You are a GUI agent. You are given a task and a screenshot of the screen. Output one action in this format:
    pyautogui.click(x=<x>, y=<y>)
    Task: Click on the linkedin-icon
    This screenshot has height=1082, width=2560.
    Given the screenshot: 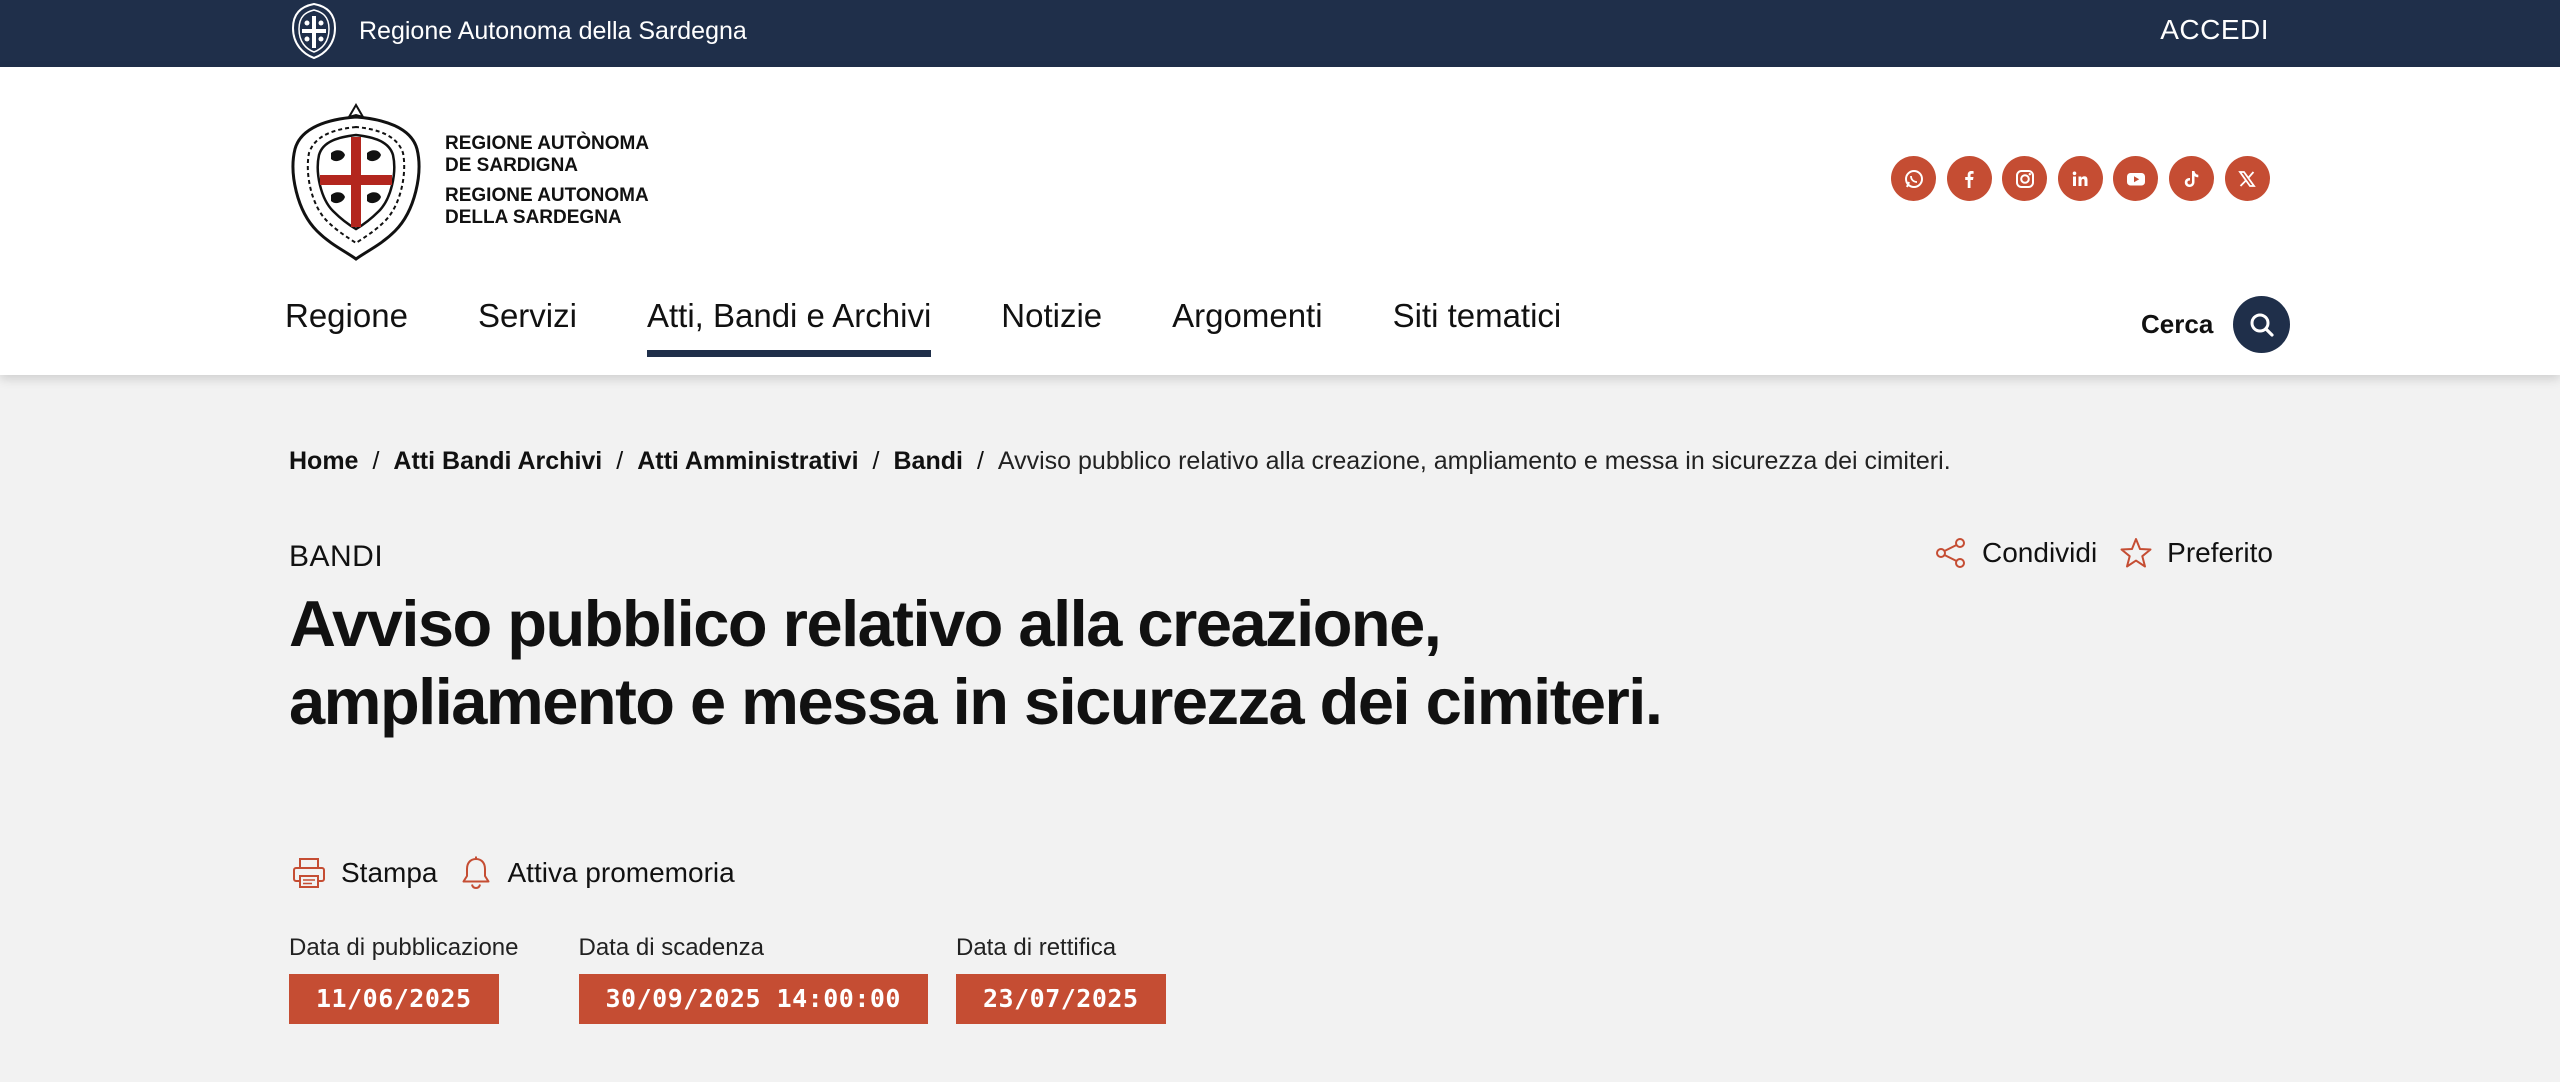 What is the action you would take?
    pyautogui.click(x=2080, y=178)
    